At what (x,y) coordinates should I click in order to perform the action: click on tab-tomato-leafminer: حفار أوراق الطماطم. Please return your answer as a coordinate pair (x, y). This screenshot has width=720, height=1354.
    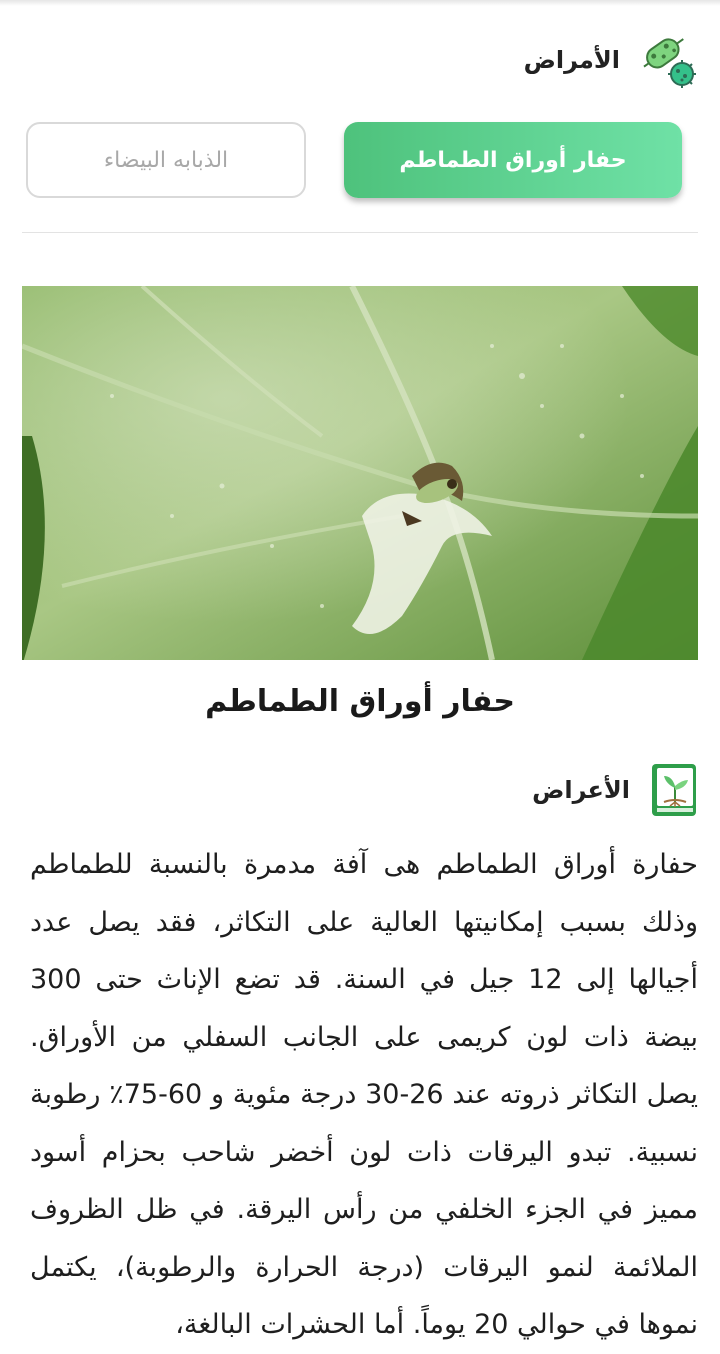
    Looking at the image, I should click on (513, 160).